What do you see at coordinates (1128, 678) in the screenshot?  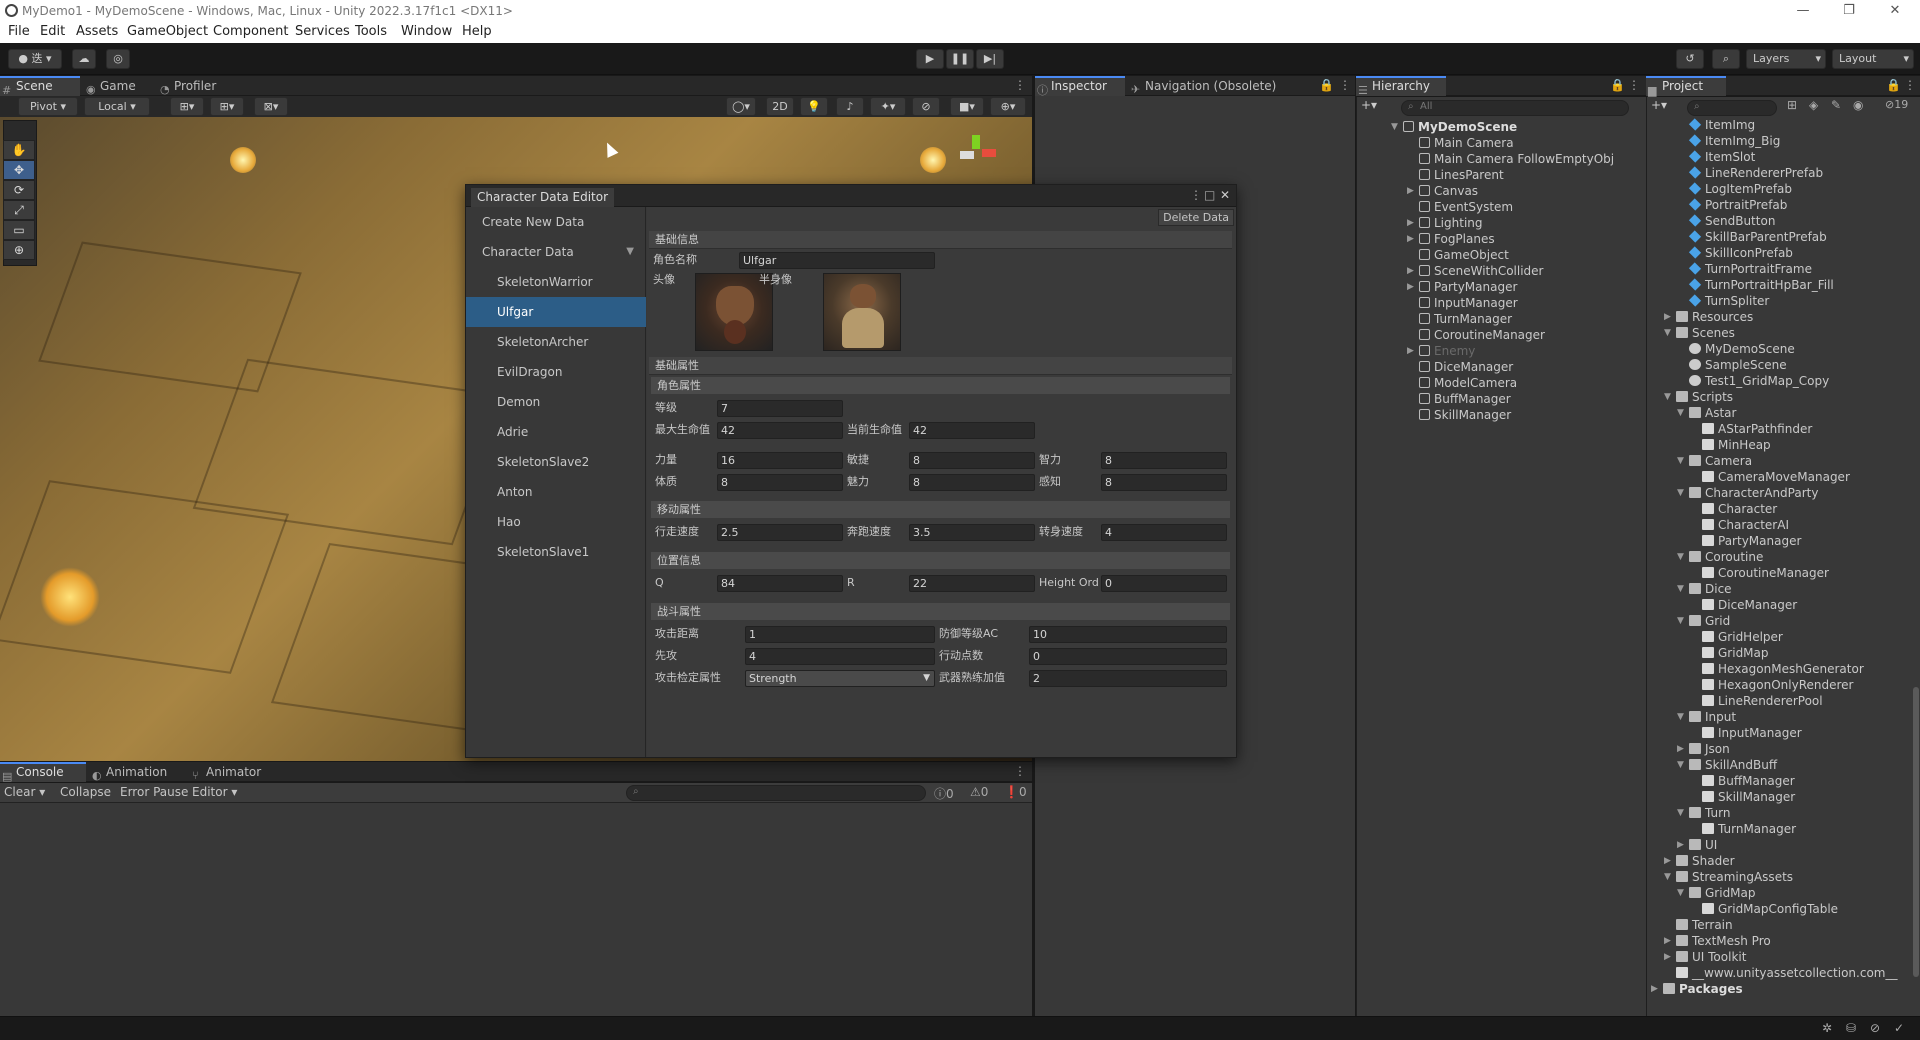 I see `proficiency-field: 2` at bounding box center [1128, 678].